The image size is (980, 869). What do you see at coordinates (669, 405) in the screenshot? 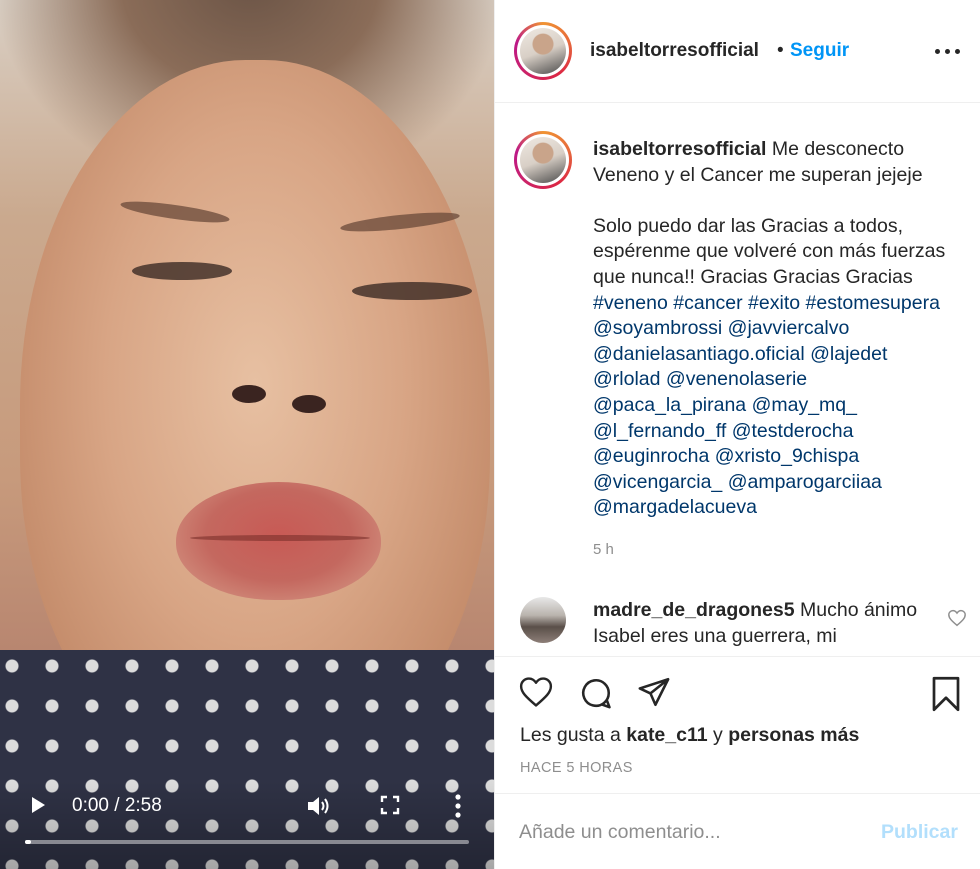
I see `mention-link: @paca_la_pirana` at bounding box center [669, 405].